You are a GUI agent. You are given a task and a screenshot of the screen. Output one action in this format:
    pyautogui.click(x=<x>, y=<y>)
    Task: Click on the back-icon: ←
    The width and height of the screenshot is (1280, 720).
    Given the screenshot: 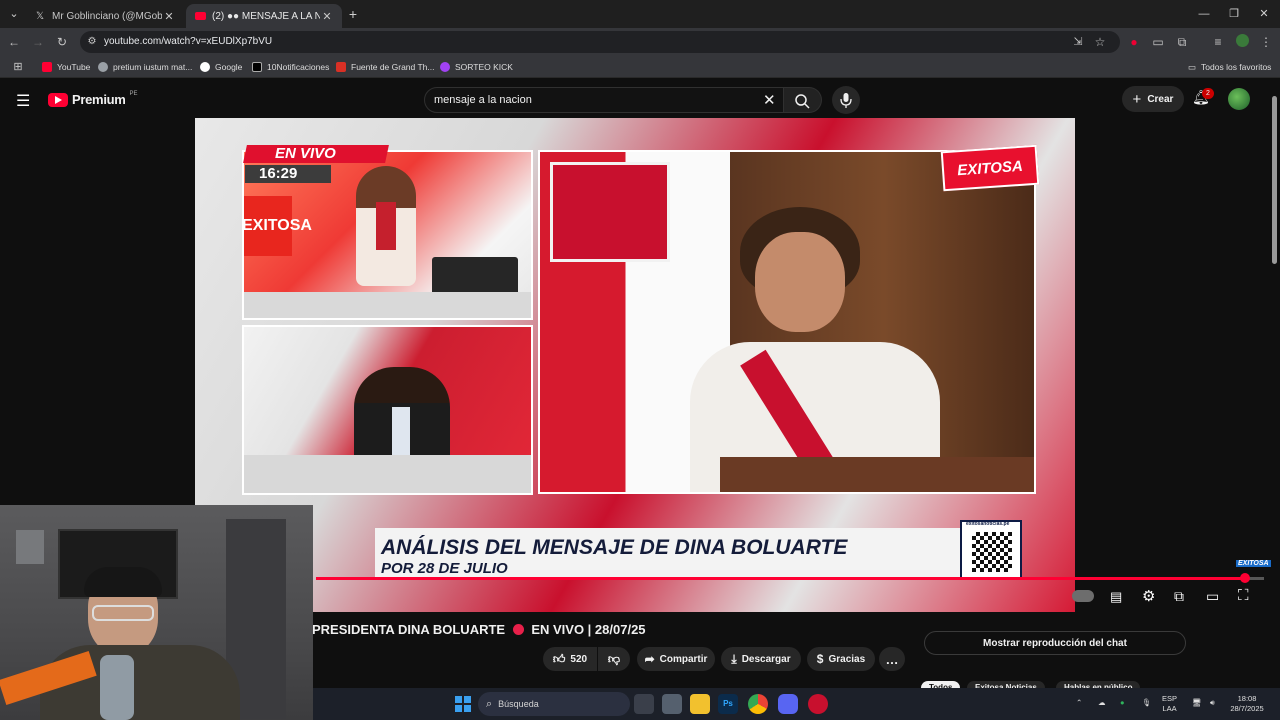 What is the action you would take?
    pyautogui.click(x=14, y=42)
    